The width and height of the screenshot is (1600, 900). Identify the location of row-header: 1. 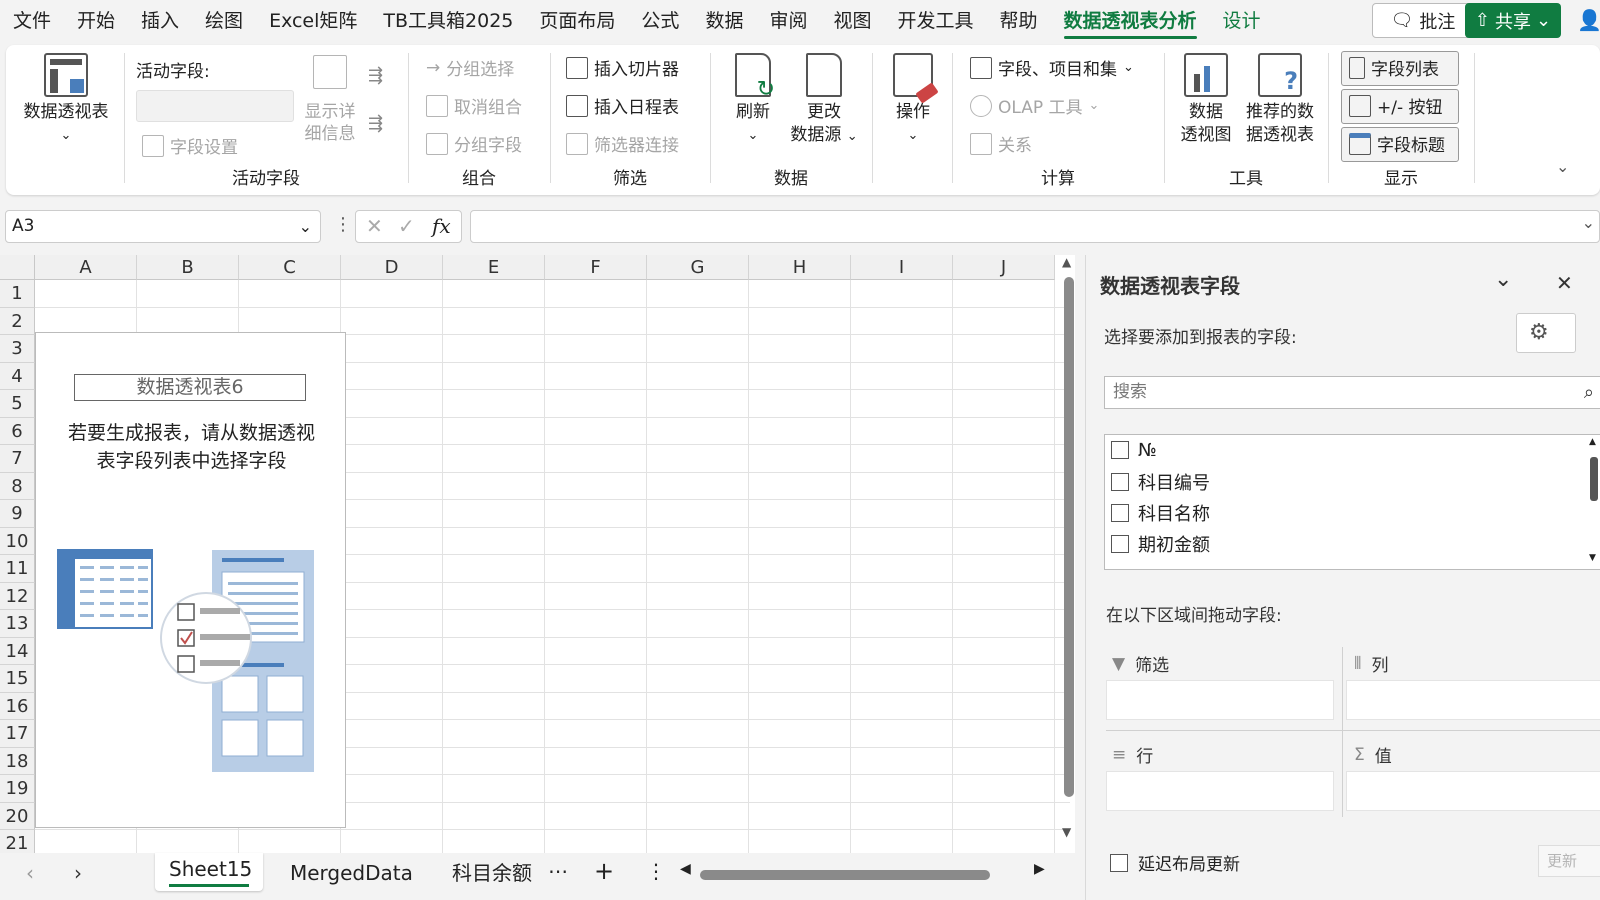
(17, 294).